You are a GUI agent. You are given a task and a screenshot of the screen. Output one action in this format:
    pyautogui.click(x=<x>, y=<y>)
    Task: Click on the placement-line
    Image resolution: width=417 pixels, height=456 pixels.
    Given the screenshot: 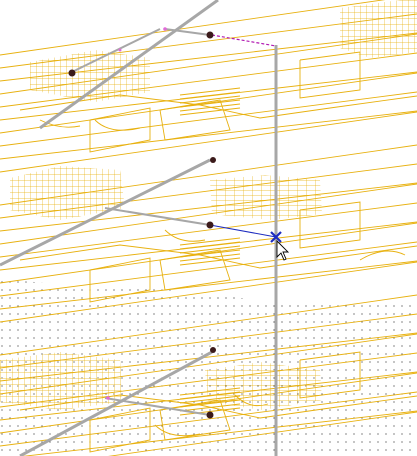 What is the action you would take?
    pyautogui.click(x=243, y=231)
    